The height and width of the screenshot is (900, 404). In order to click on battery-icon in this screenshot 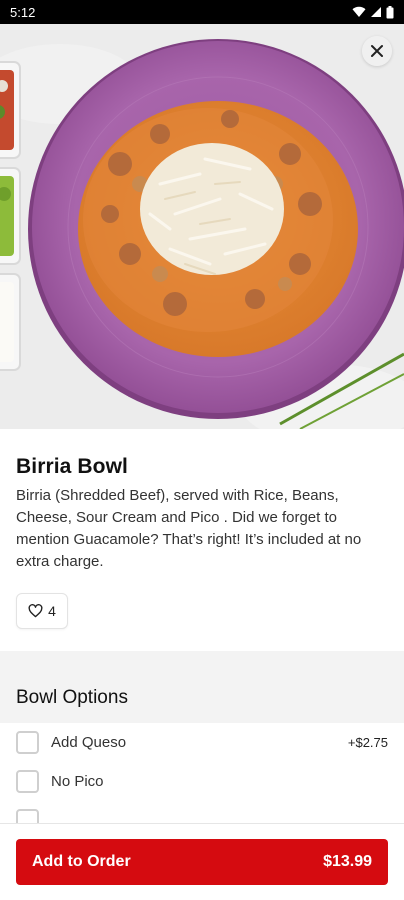, I will do `click(390, 11)`.